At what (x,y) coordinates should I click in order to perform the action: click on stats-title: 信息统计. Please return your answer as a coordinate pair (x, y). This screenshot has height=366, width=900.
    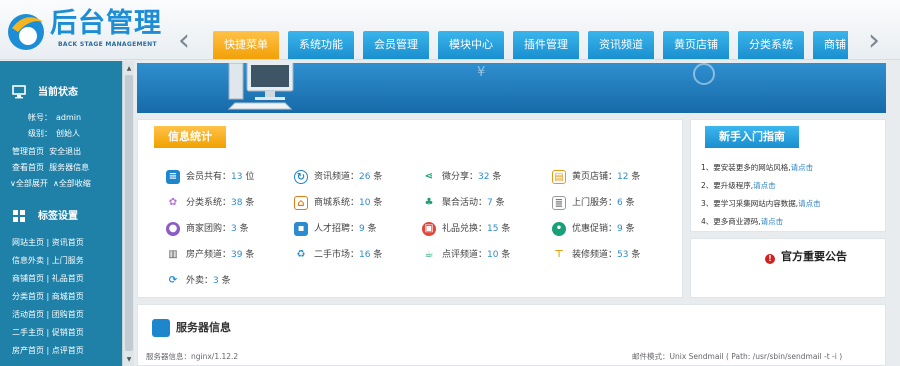
    Looking at the image, I should click on (190, 137).